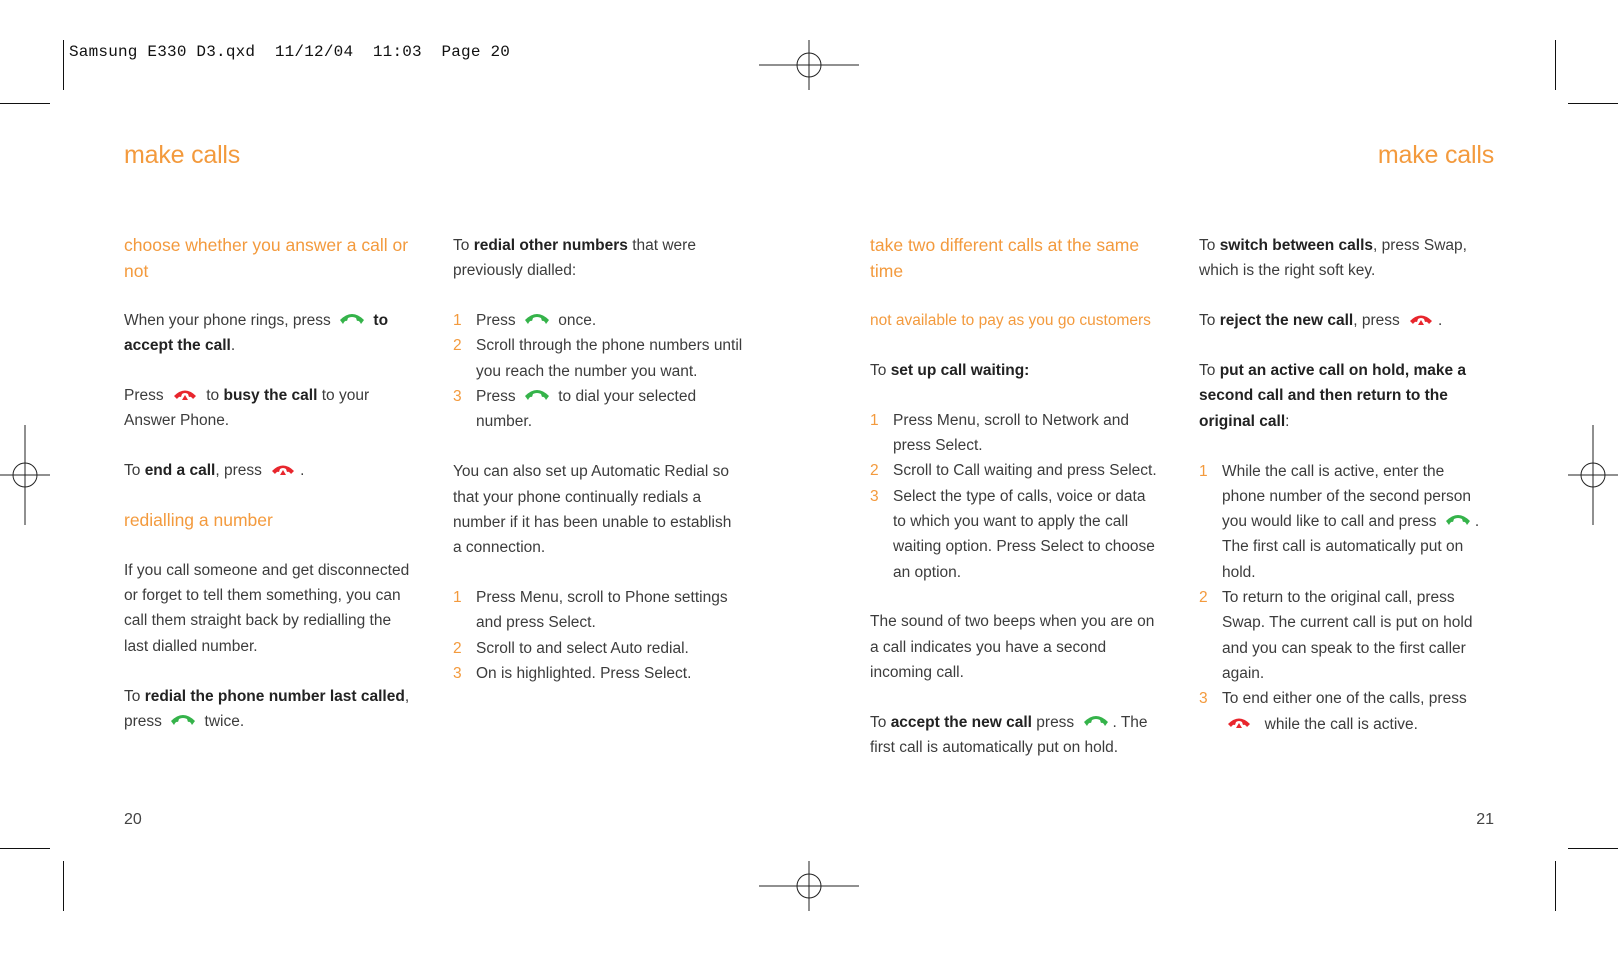 The width and height of the screenshot is (1618, 954). What do you see at coordinates (1593, 475) in the screenshot?
I see `registration-mark-right` at bounding box center [1593, 475].